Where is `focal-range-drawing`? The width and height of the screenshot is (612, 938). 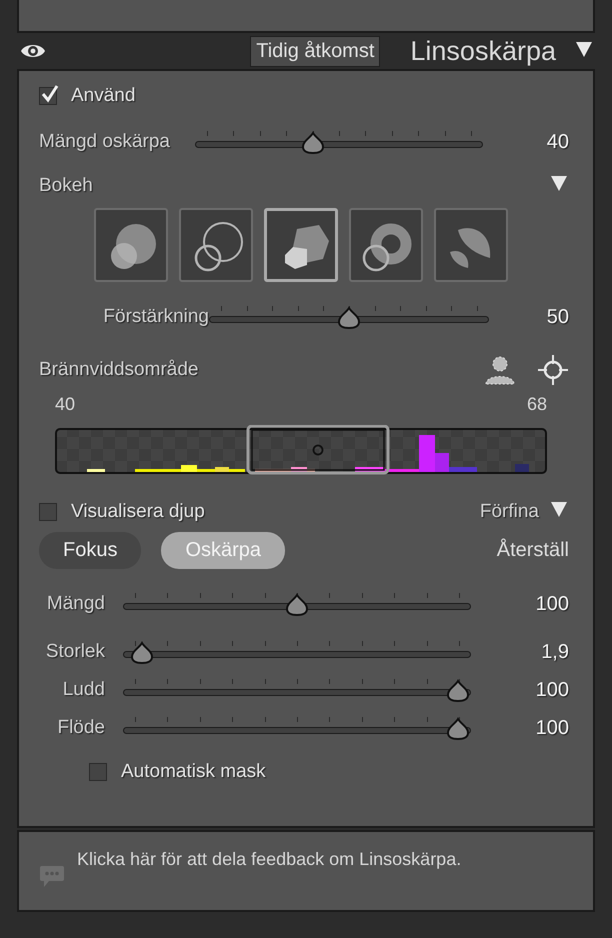 focal-range-drawing is located at coordinates (302, 450).